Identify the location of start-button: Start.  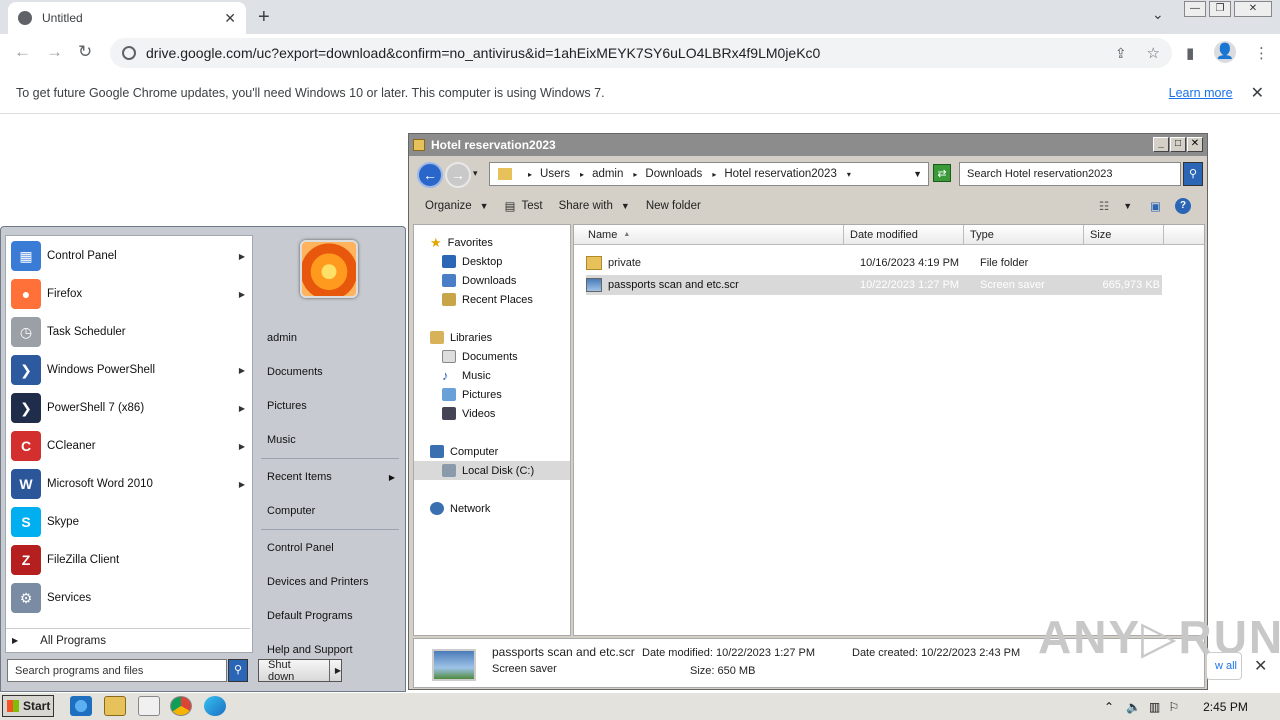
(28, 706).